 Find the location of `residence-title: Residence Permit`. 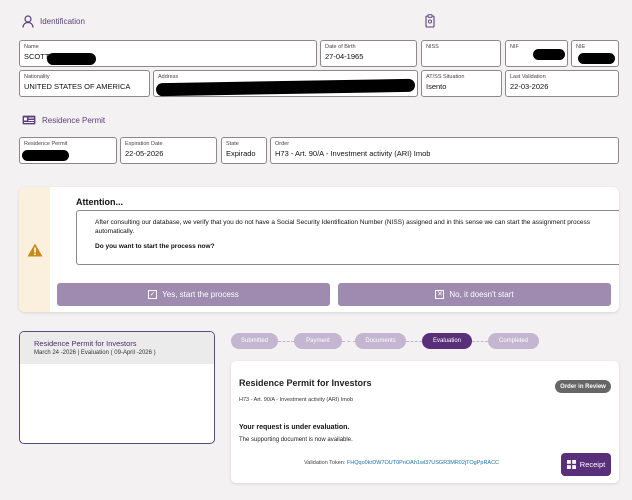

residence-title: Residence Permit is located at coordinates (74, 120).